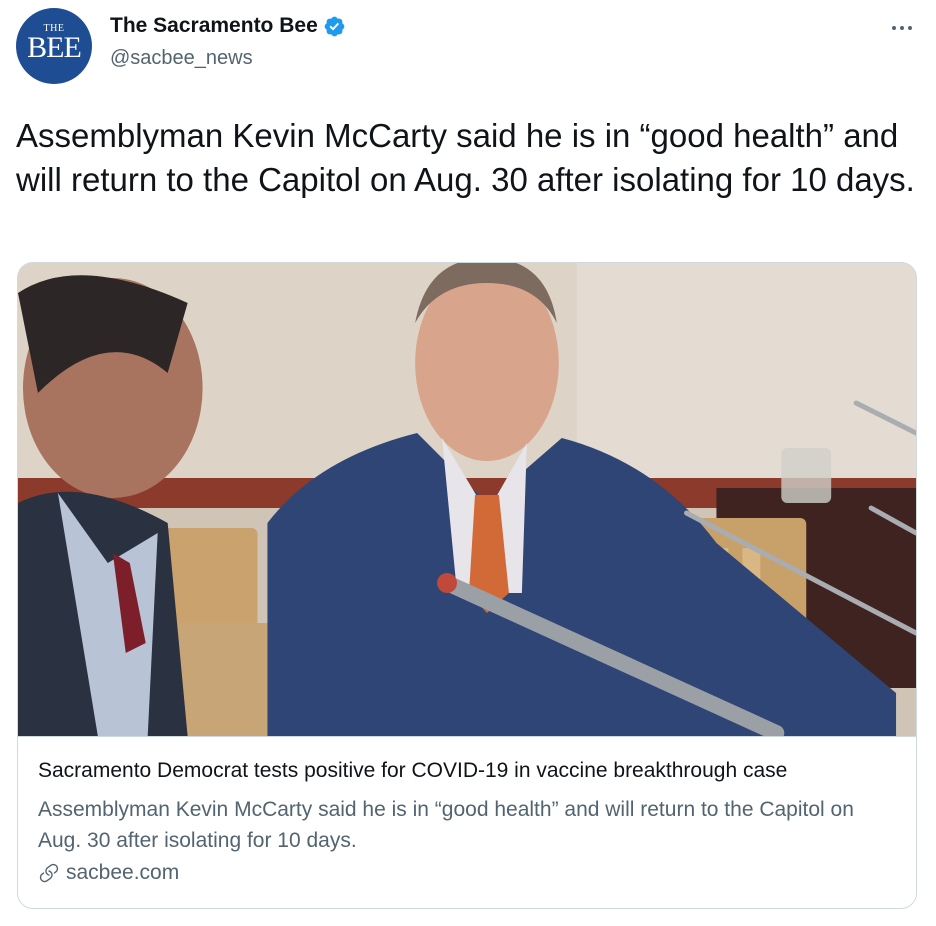 Image resolution: width=936 pixels, height=926 pixels. What do you see at coordinates (902, 28) in the screenshot?
I see `more-options-icon` at bounding box center [902, 28].